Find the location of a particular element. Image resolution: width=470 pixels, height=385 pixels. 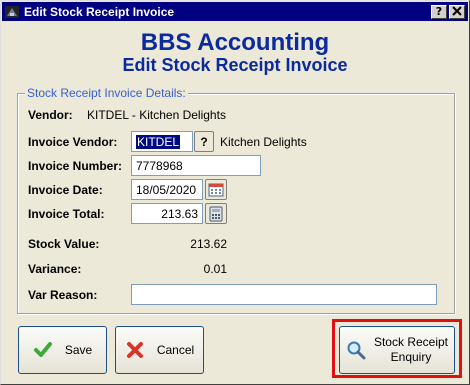

app-icon is located at coordinates (12, 12).